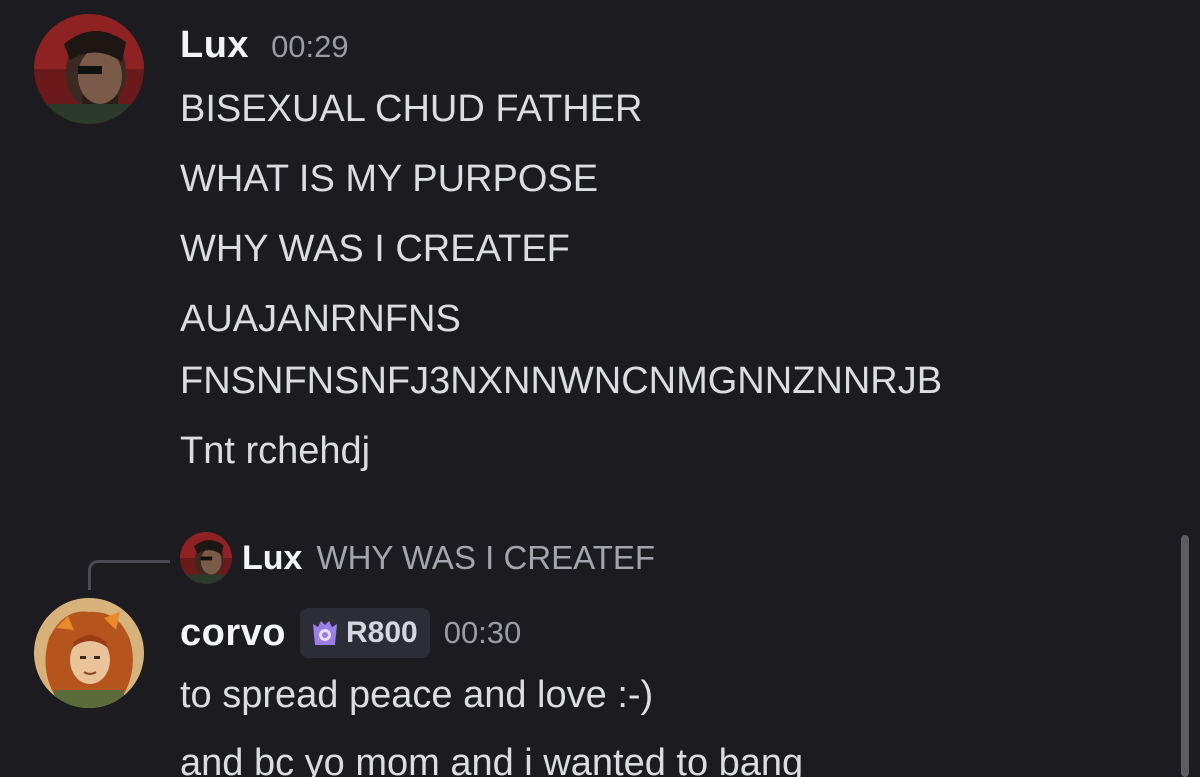 This screenshot has height=777, width=1200. Describe the element at coordinates (325, 633) in the screenshot. I see `guild-tag-icon` at that location.